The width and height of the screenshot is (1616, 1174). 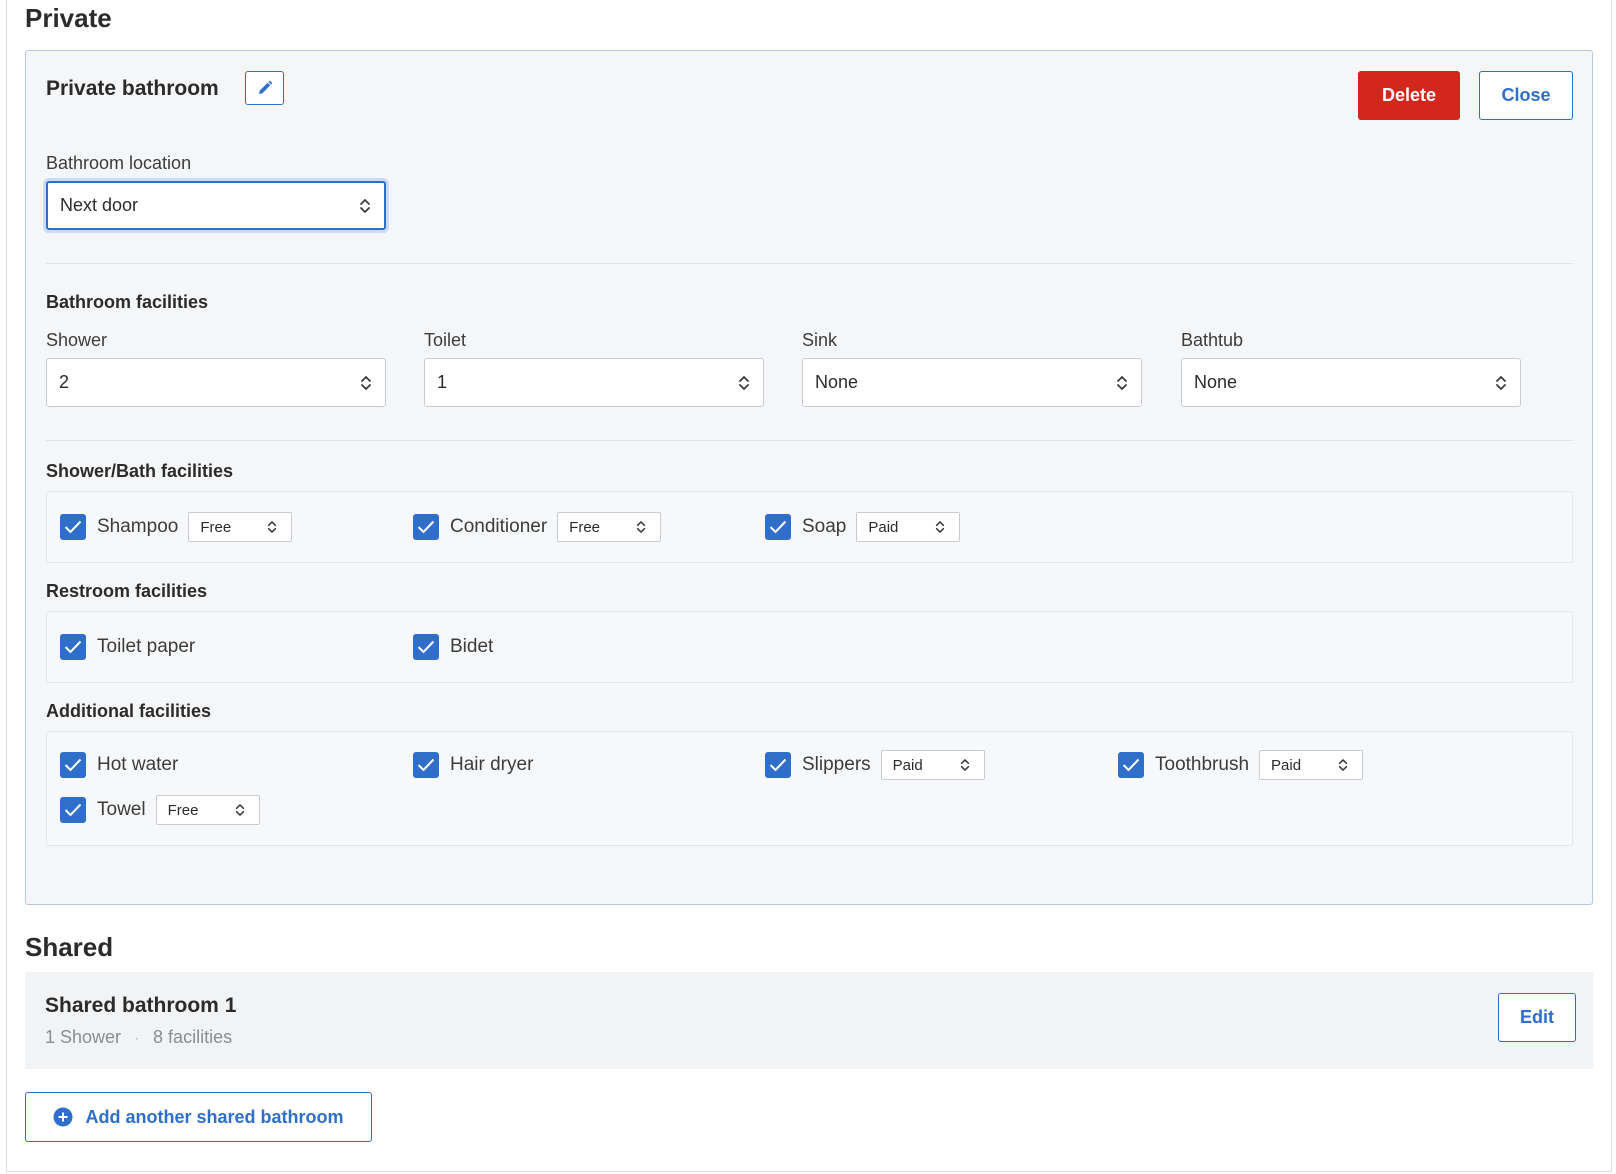 What do you see at coordinates (594, 382) in the screenshot?
I see `toilet-count-select: 1` at bounding box center [594, 382].